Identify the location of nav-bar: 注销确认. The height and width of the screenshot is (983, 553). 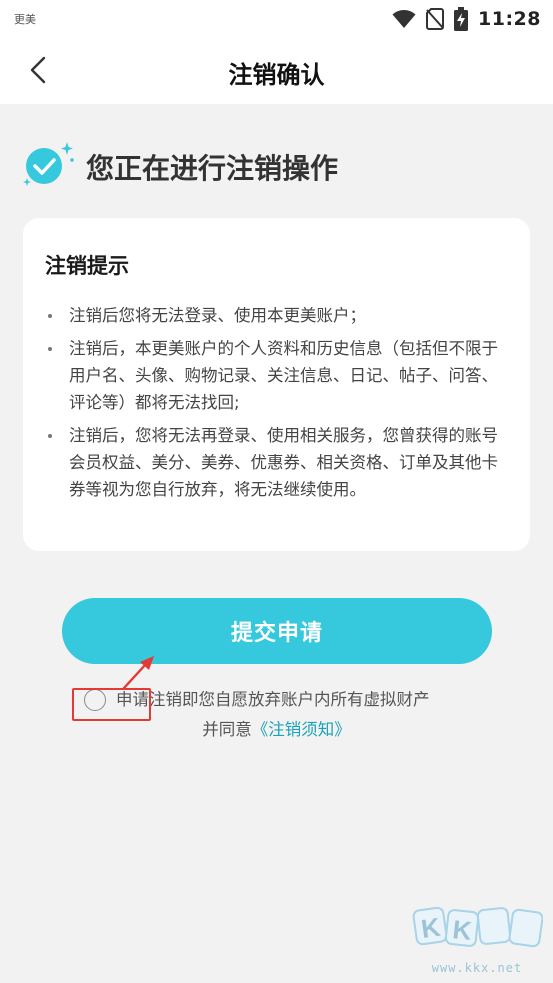
(276, 71).